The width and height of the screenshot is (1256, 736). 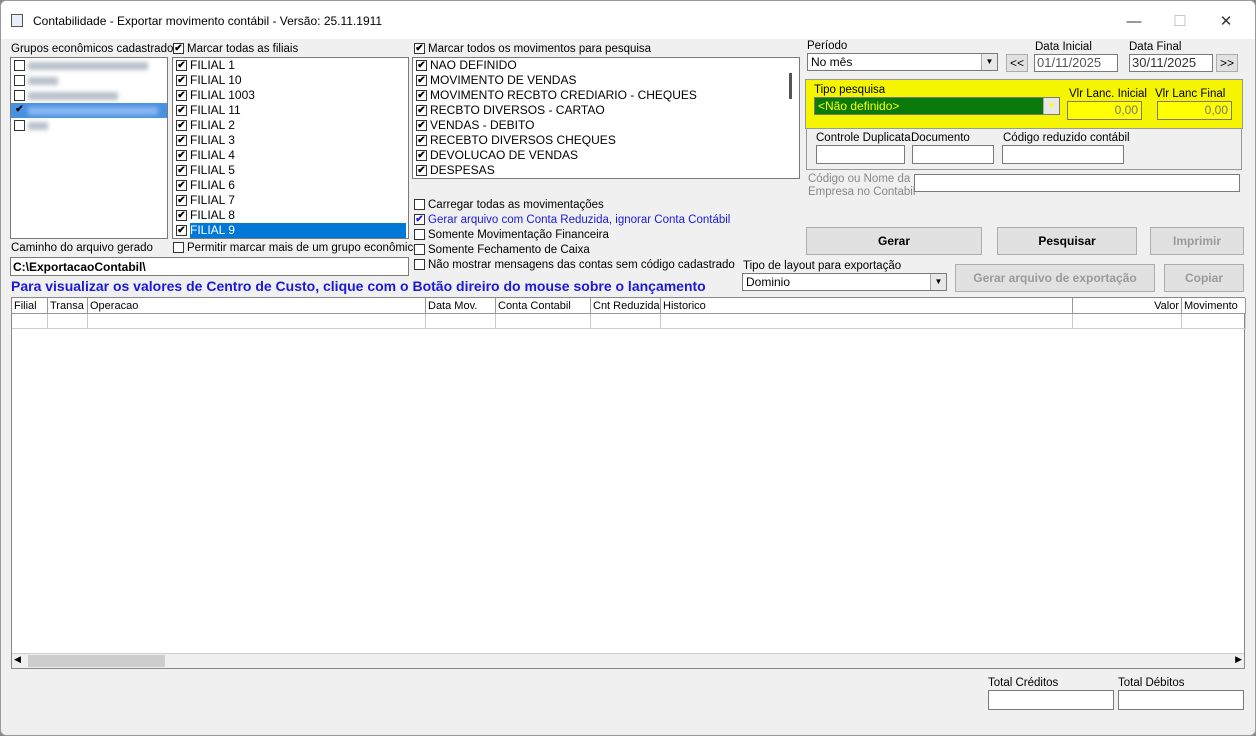 I want to click on copiar-button: Copiar, so click(x=1204, y=278).